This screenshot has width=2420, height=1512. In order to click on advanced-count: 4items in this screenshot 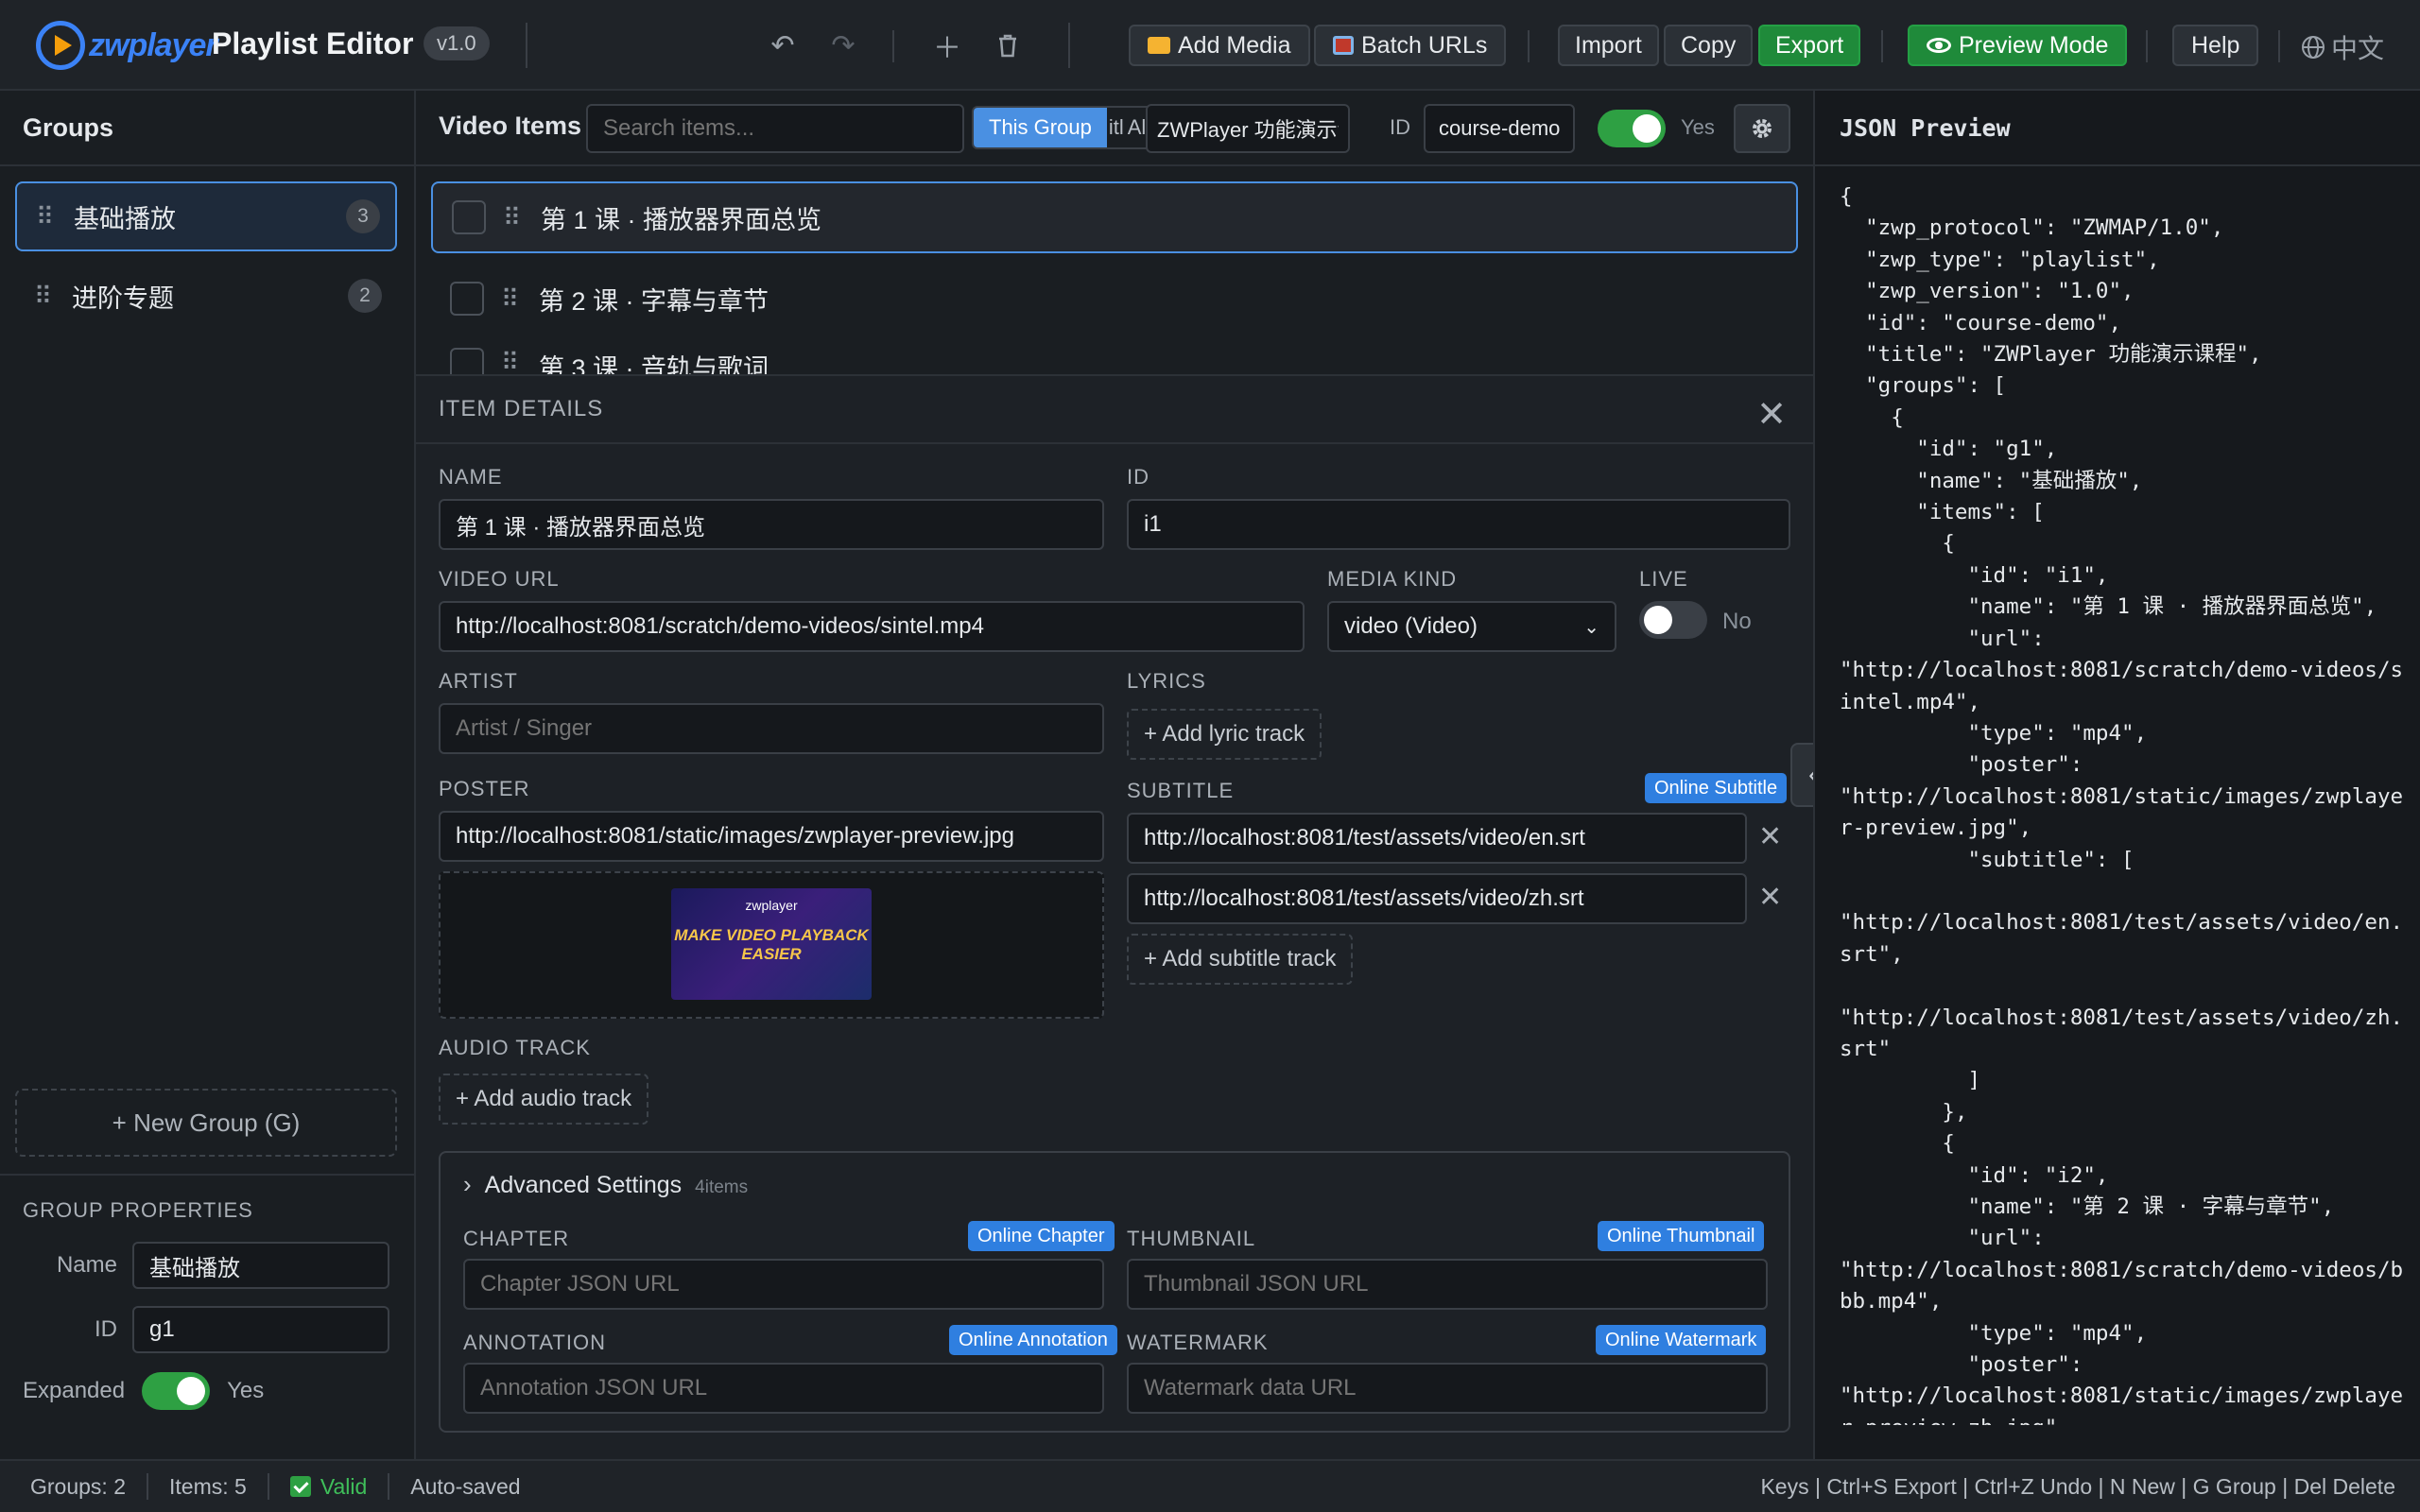, I will do `click(722, 1187)`.